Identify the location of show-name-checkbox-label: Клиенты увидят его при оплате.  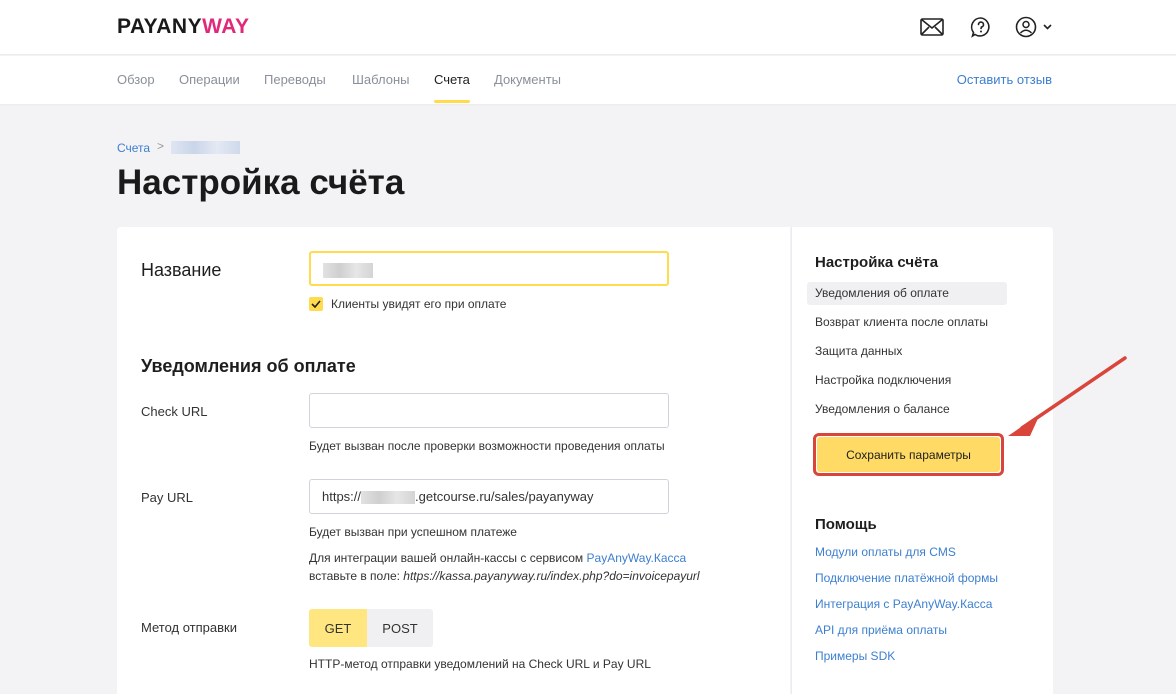
(419, 304).